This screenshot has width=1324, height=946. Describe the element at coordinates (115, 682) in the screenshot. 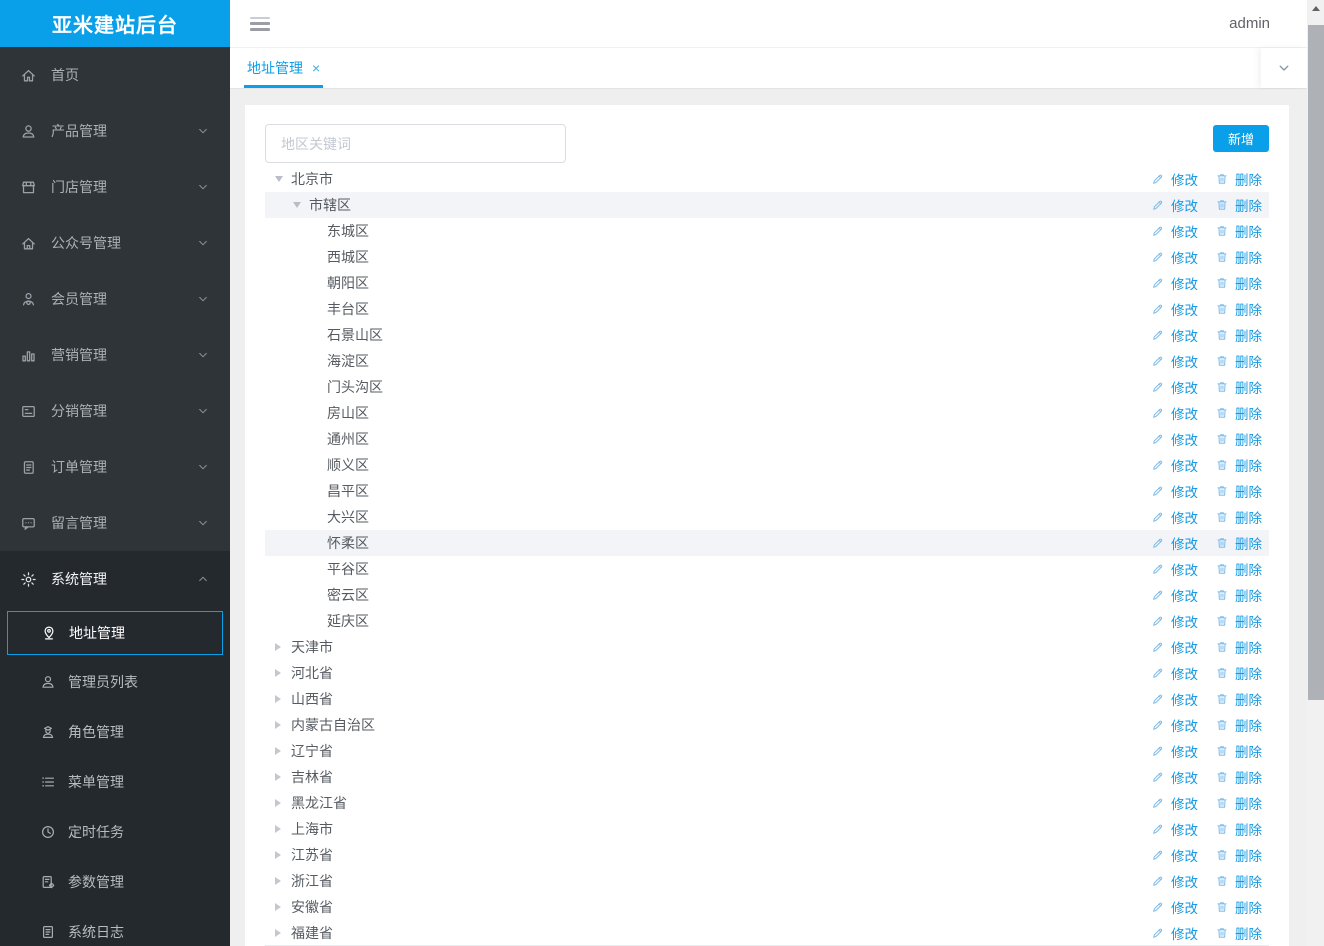

I see `sidebar-subitem-user: 管理员列表` at that location.